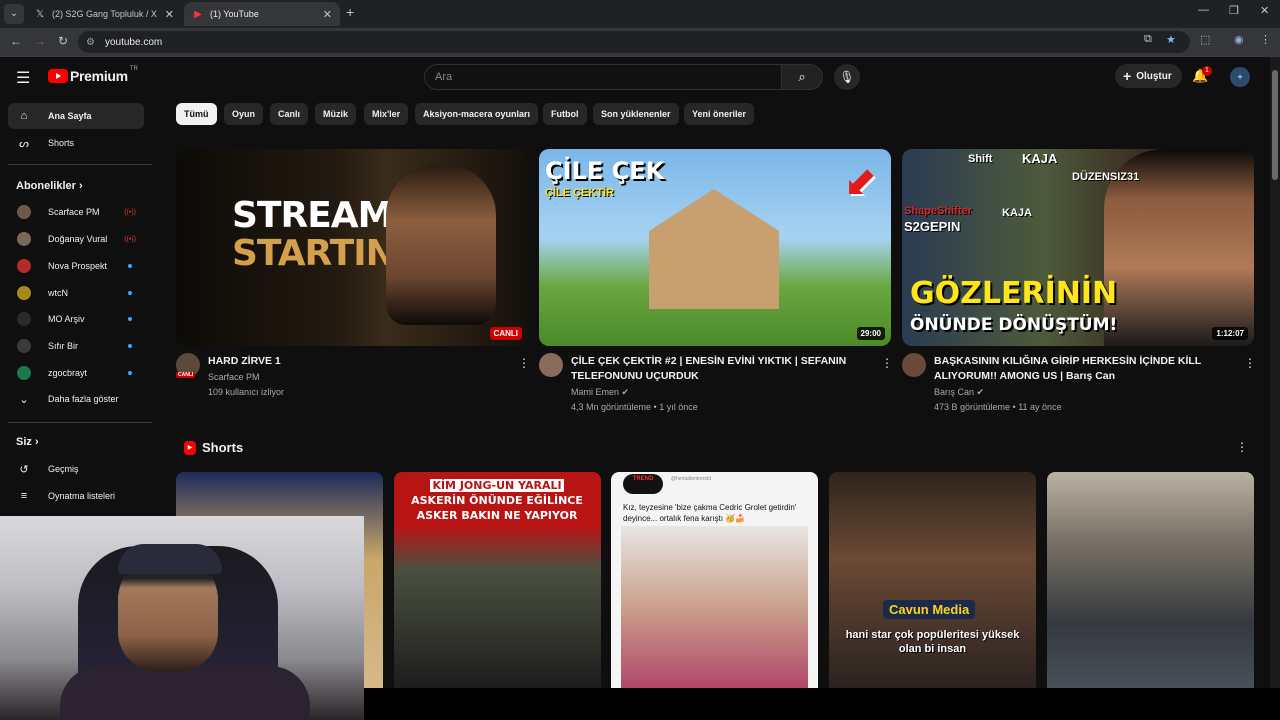  Describe the element at coordinates (186, 375) in the screenshot. I see `avatar-live-tag: CANLI` at that location.